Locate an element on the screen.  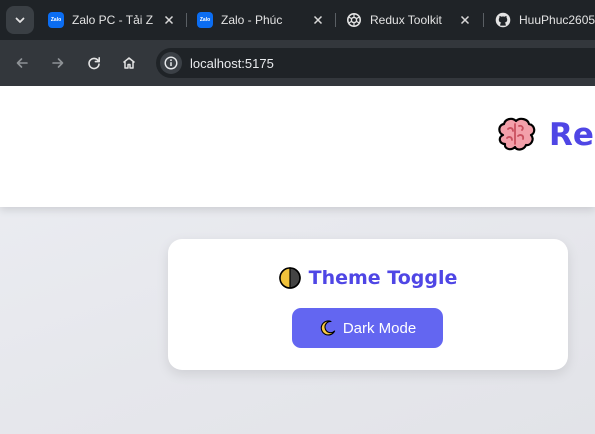
arrow-right-icon is located at coordinates (58, 63).